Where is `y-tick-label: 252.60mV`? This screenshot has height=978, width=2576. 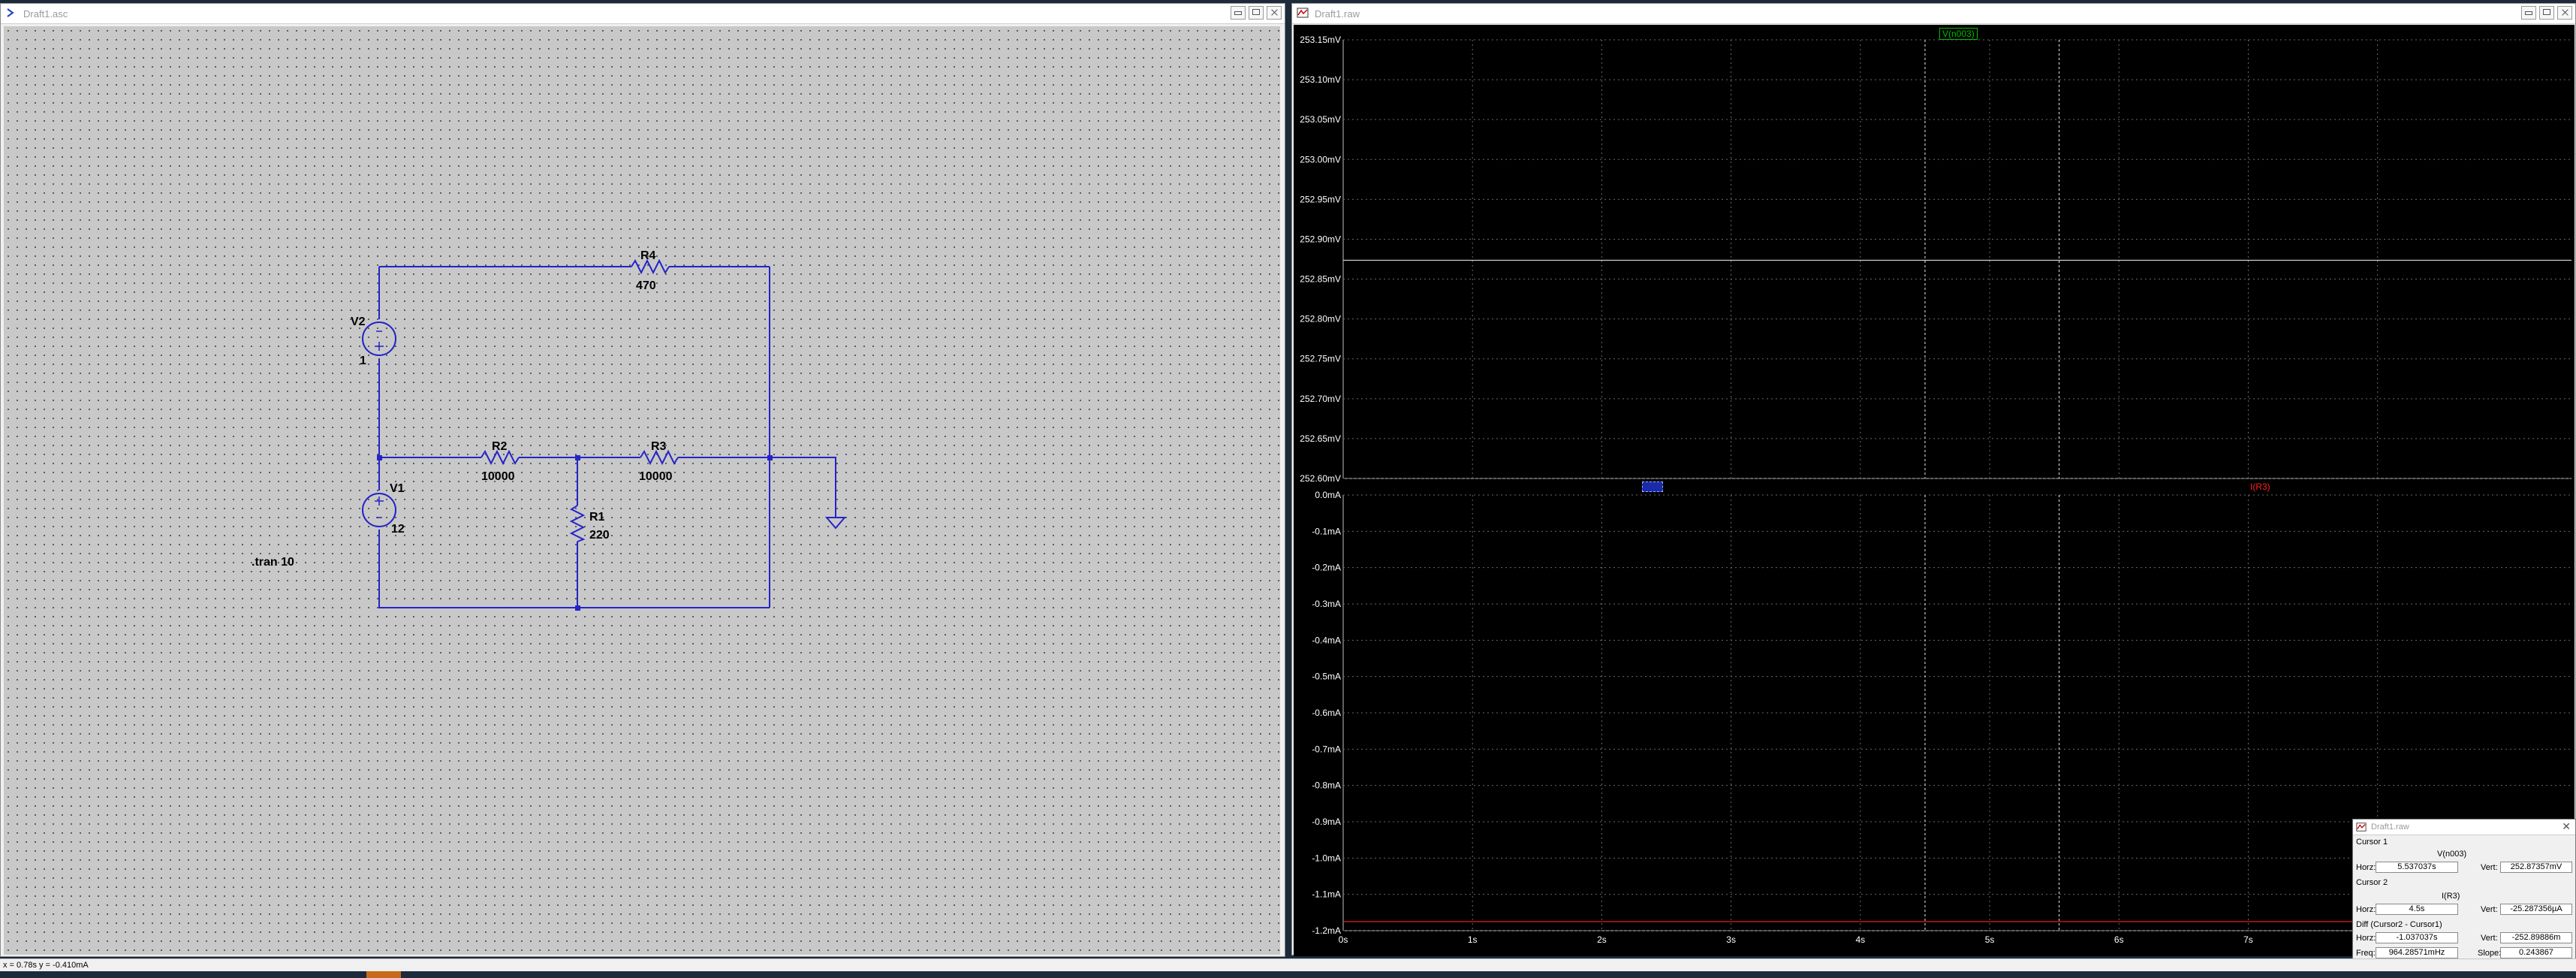
y-tick-label: 252.60mV is located at coordinates (1320, 477).